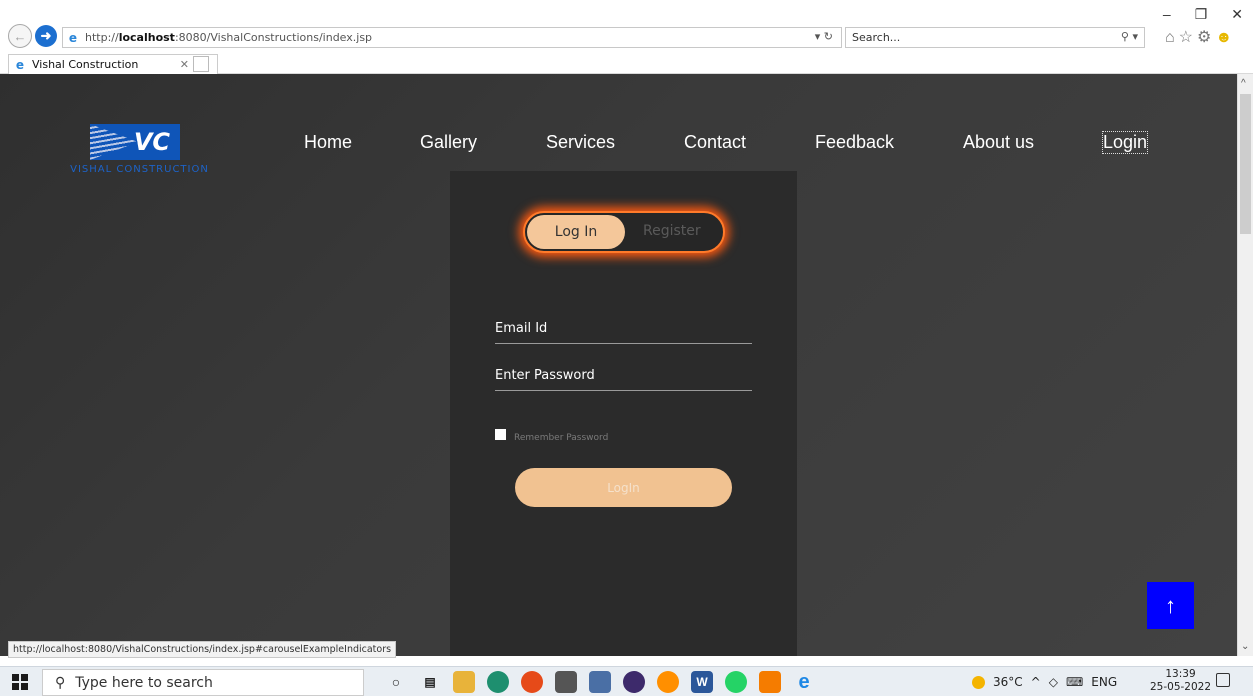  What do you see at coordinates (1225, 37) in the screenshot?
I see `feedback-smiley-icon: ☻` at bounding box center [1225, 37].